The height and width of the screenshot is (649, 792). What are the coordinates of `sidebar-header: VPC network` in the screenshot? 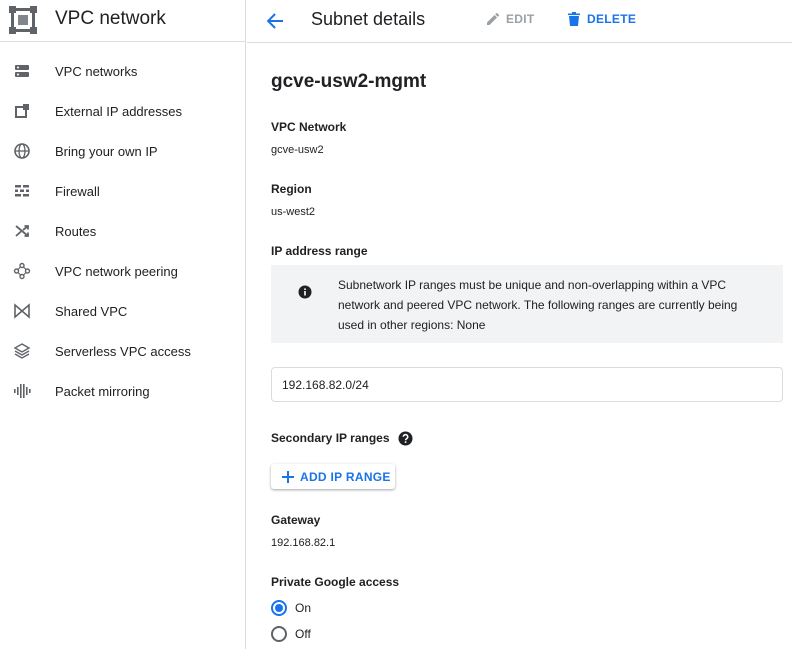 It's located at (122, 21).